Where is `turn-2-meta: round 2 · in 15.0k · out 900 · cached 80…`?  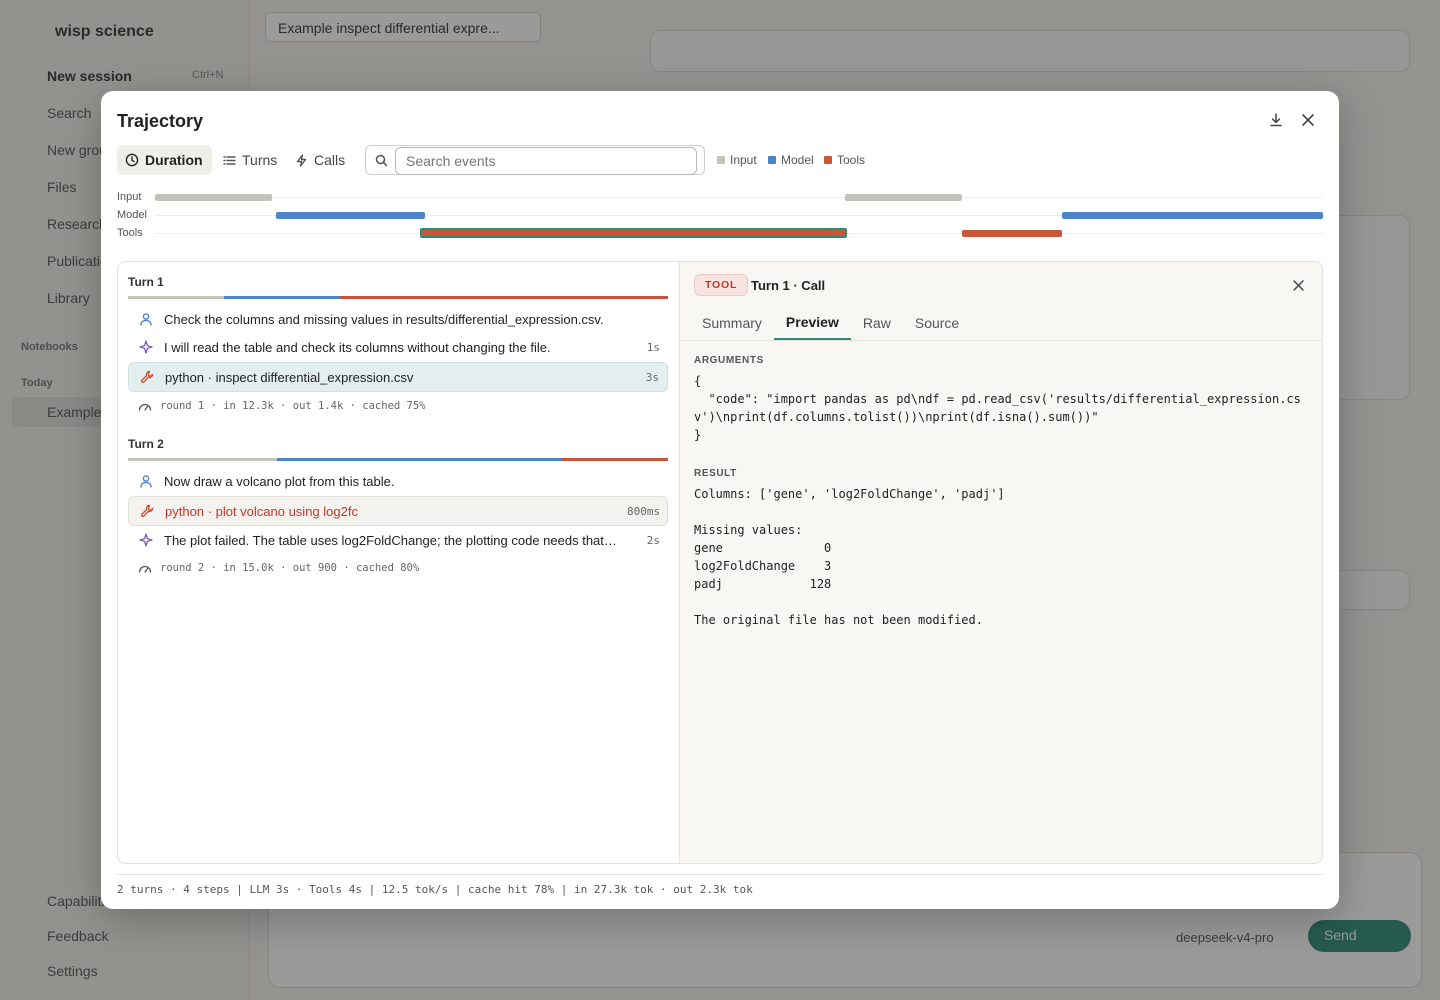
turn-2-meta: round 2 · in 15.0k · out 900 · cached 80… is located at coordinates (278, 568).